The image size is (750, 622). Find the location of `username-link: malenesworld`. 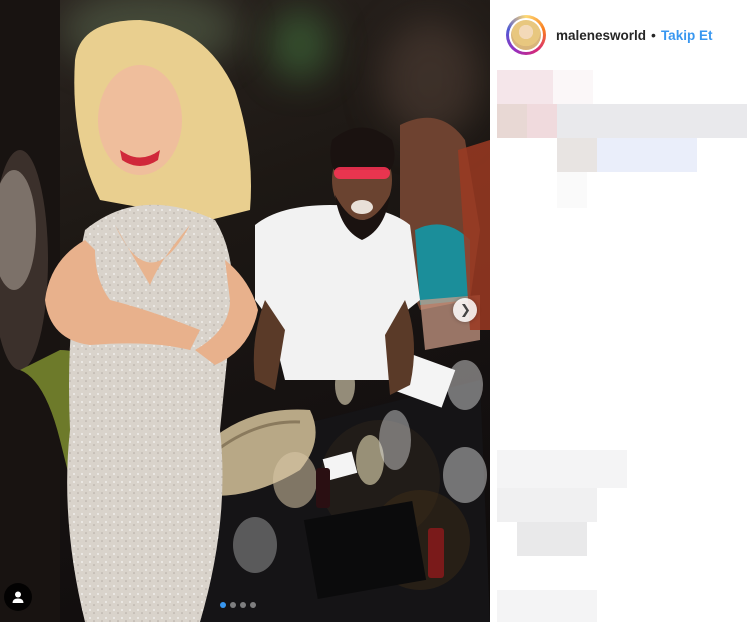

username-link: malenesworld is located at coordinates (601, 35).